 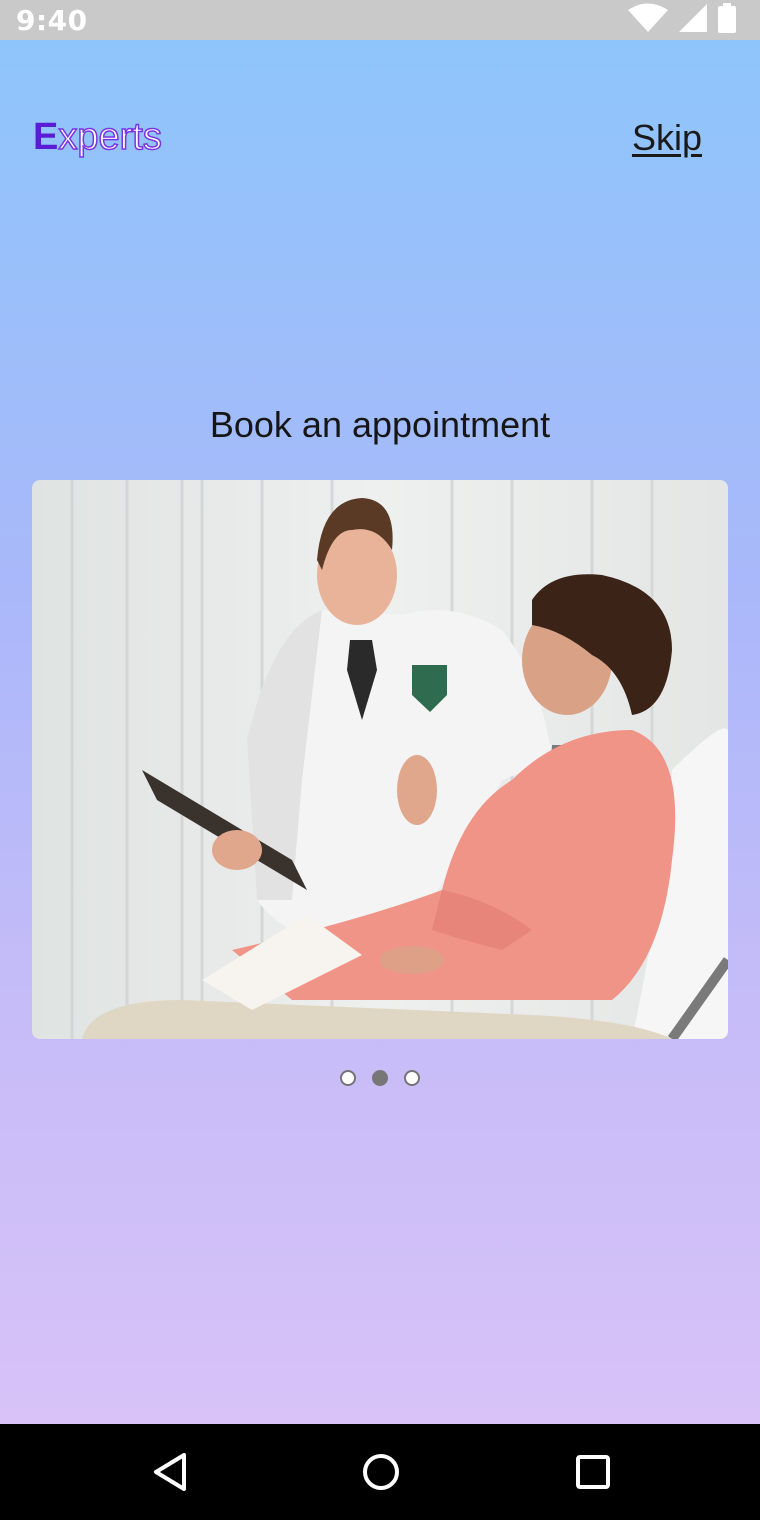 What do you see at coordinates (110, 137) in the screenshot?
I see `brand-name: xperts` at bounding box center [110, 137].